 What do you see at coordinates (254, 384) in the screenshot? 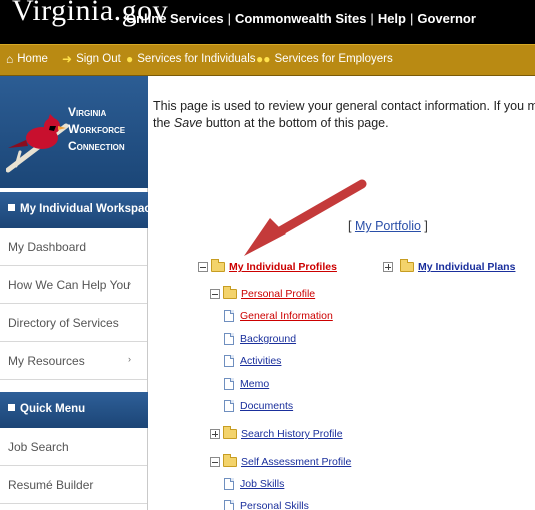
I see `memo-link: Memo` at bounding box center [254, 384].